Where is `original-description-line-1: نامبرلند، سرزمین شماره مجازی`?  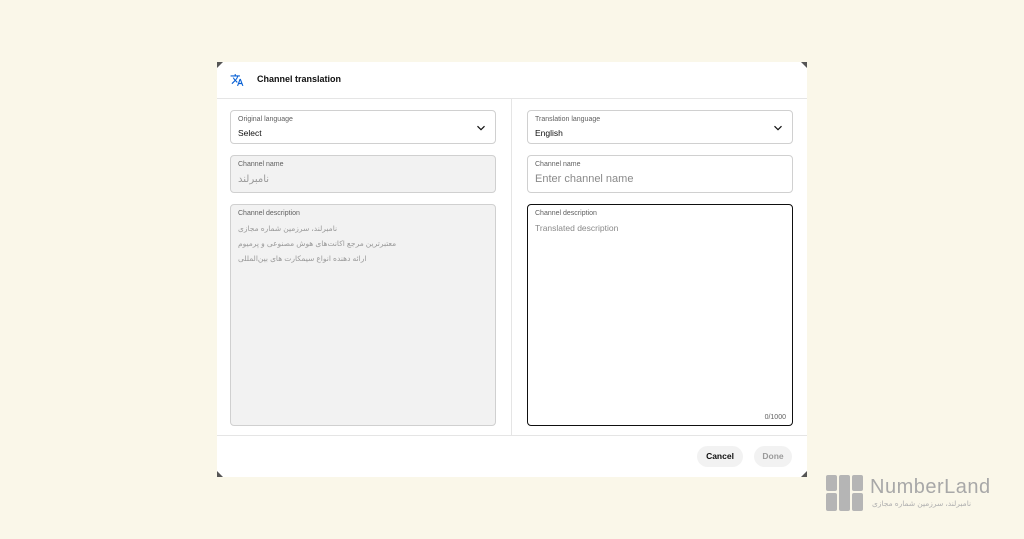 original-description-line-1: نامبرلند، سرزمین شماره مجازی is located at coordinates (288, 228).